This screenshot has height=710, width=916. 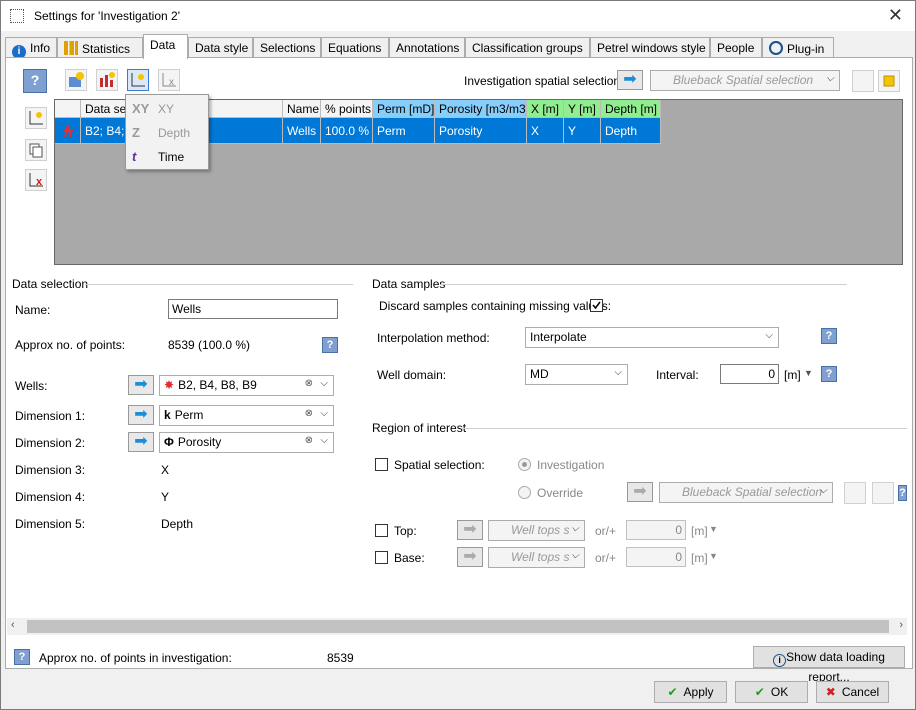 What do you see at coordinates (792, 375) in the screenshot?
I see `interval-unit: [m]` at bounding box center [792, 375].